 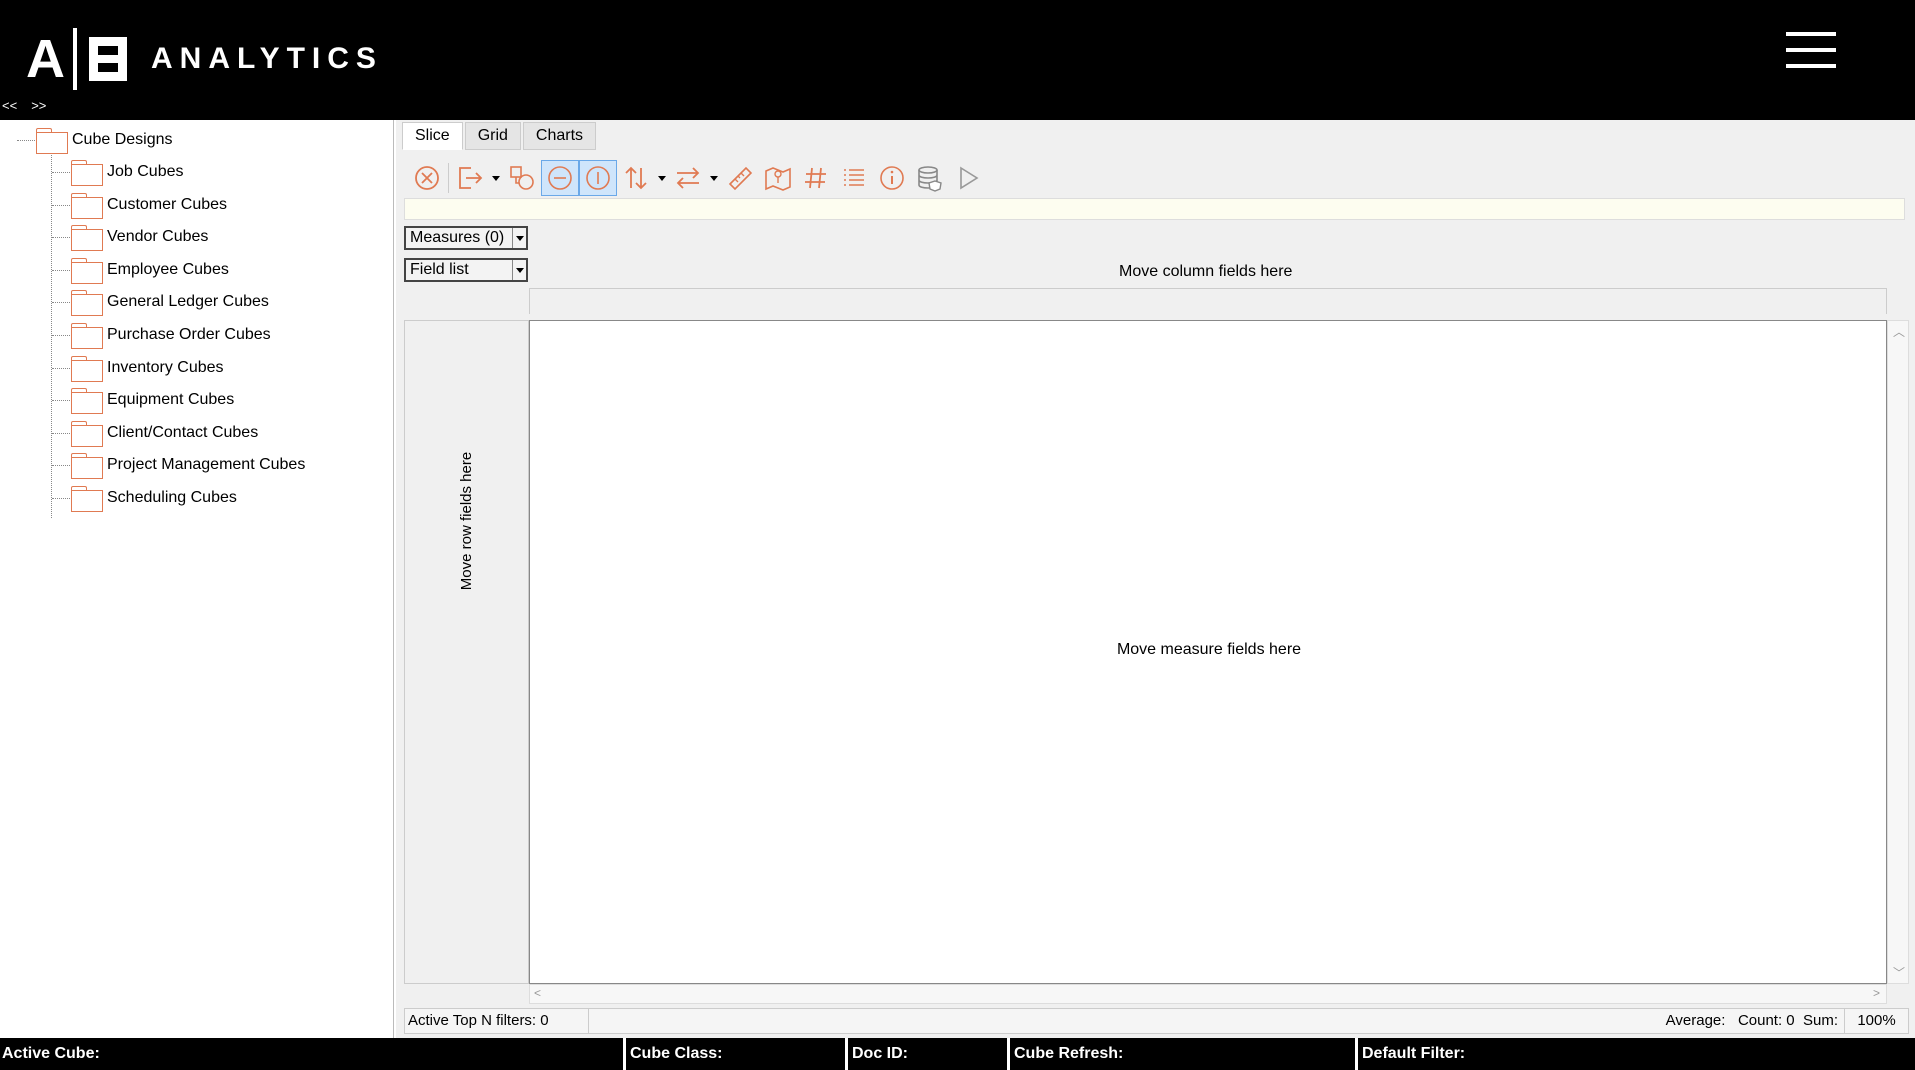 I want to click on tree-item: Equipment Cubes, so click(x=152, y=400).